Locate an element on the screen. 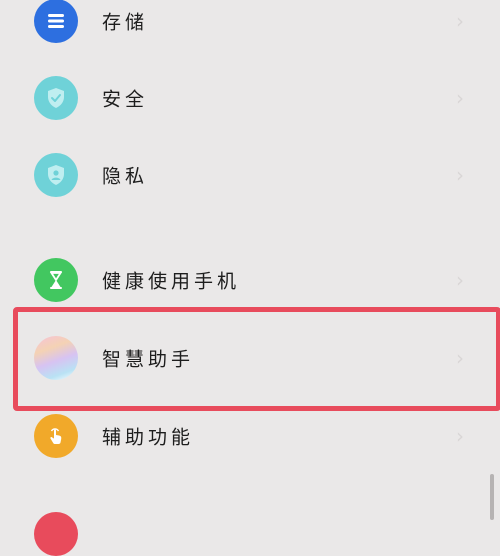 The width and height of the screenshot is (500, 556). settings-item-accessibility: 辅助功能 › is located at coordinates (250, 436).